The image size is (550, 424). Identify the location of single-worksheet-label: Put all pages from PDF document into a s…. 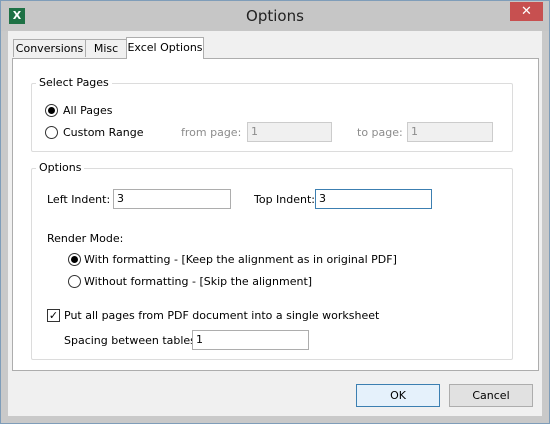
(221, 315).